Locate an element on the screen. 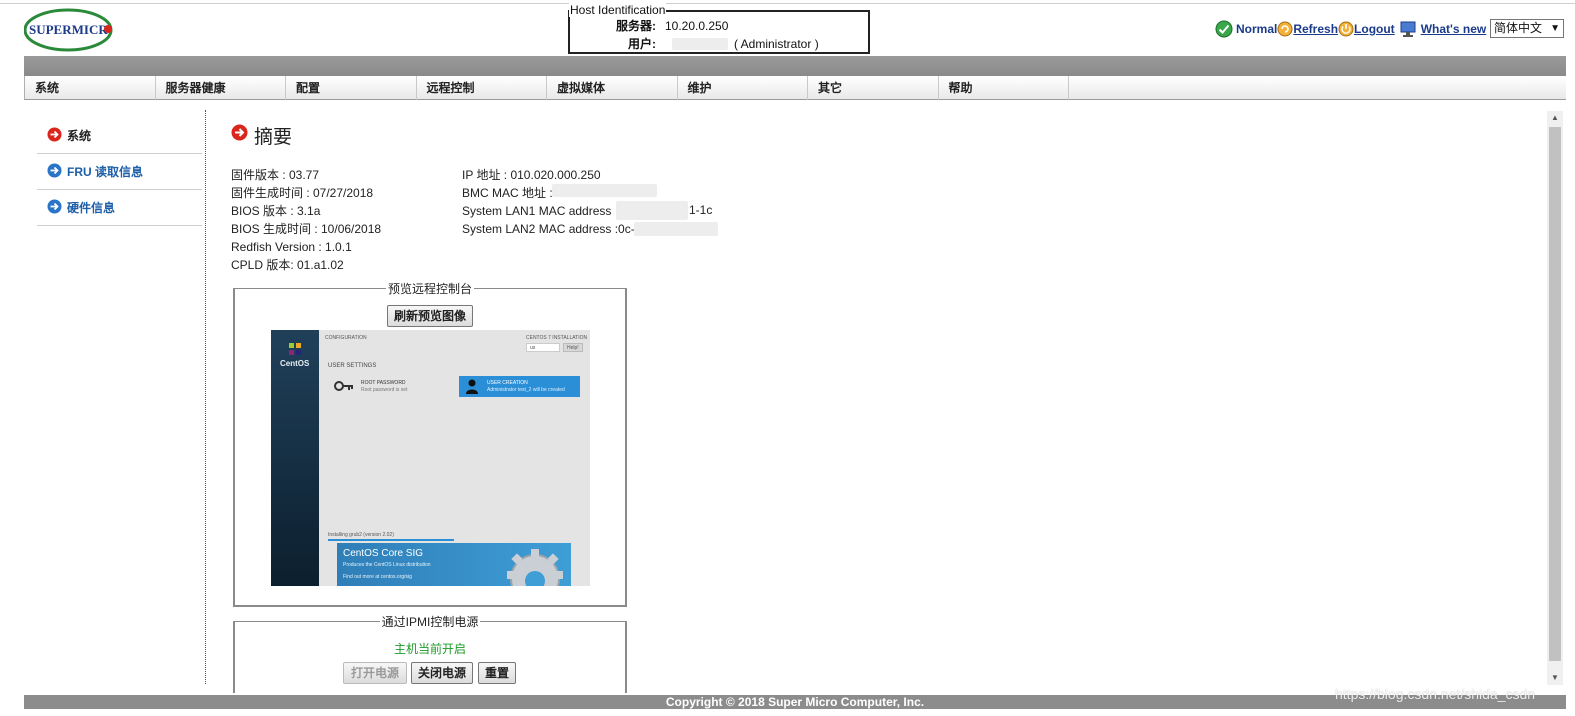 This screenshot has height=716, width=1575. sidebar-item-label: FRU 读取信息 is located at coordinates (105, 172).